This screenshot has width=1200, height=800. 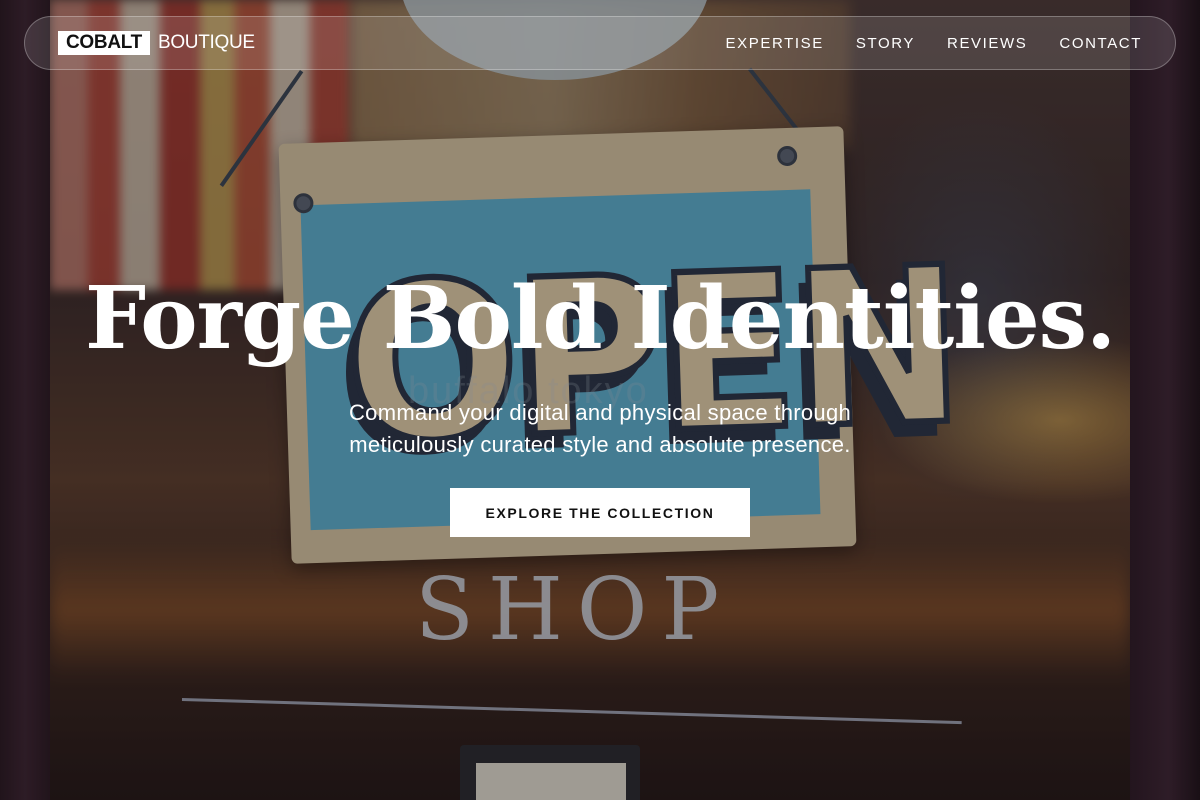 What do you see at coordinates (600, 318) in the screenshot?
I see `hero-title: Forge Bold Identities.` at bounding box center [600, 318].